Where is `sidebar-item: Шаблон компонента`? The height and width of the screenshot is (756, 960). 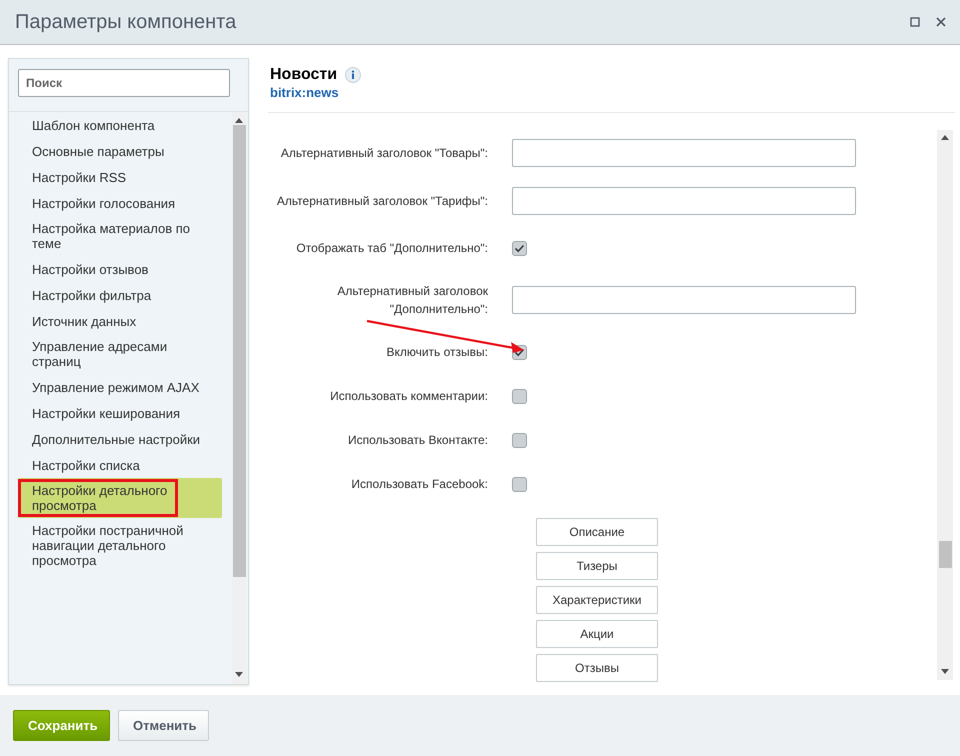
sidebar-item: Шаблон компонента is located at coordinates (120, 125).